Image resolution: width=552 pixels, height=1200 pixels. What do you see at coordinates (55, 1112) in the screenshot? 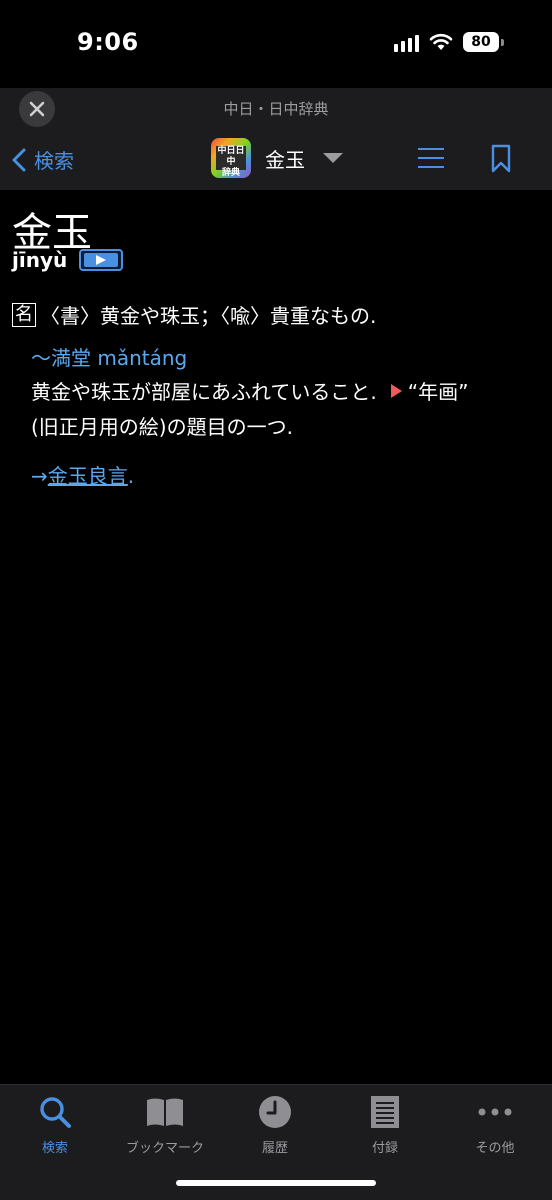
I see `search-icon` at bounding box center [55, 1112].